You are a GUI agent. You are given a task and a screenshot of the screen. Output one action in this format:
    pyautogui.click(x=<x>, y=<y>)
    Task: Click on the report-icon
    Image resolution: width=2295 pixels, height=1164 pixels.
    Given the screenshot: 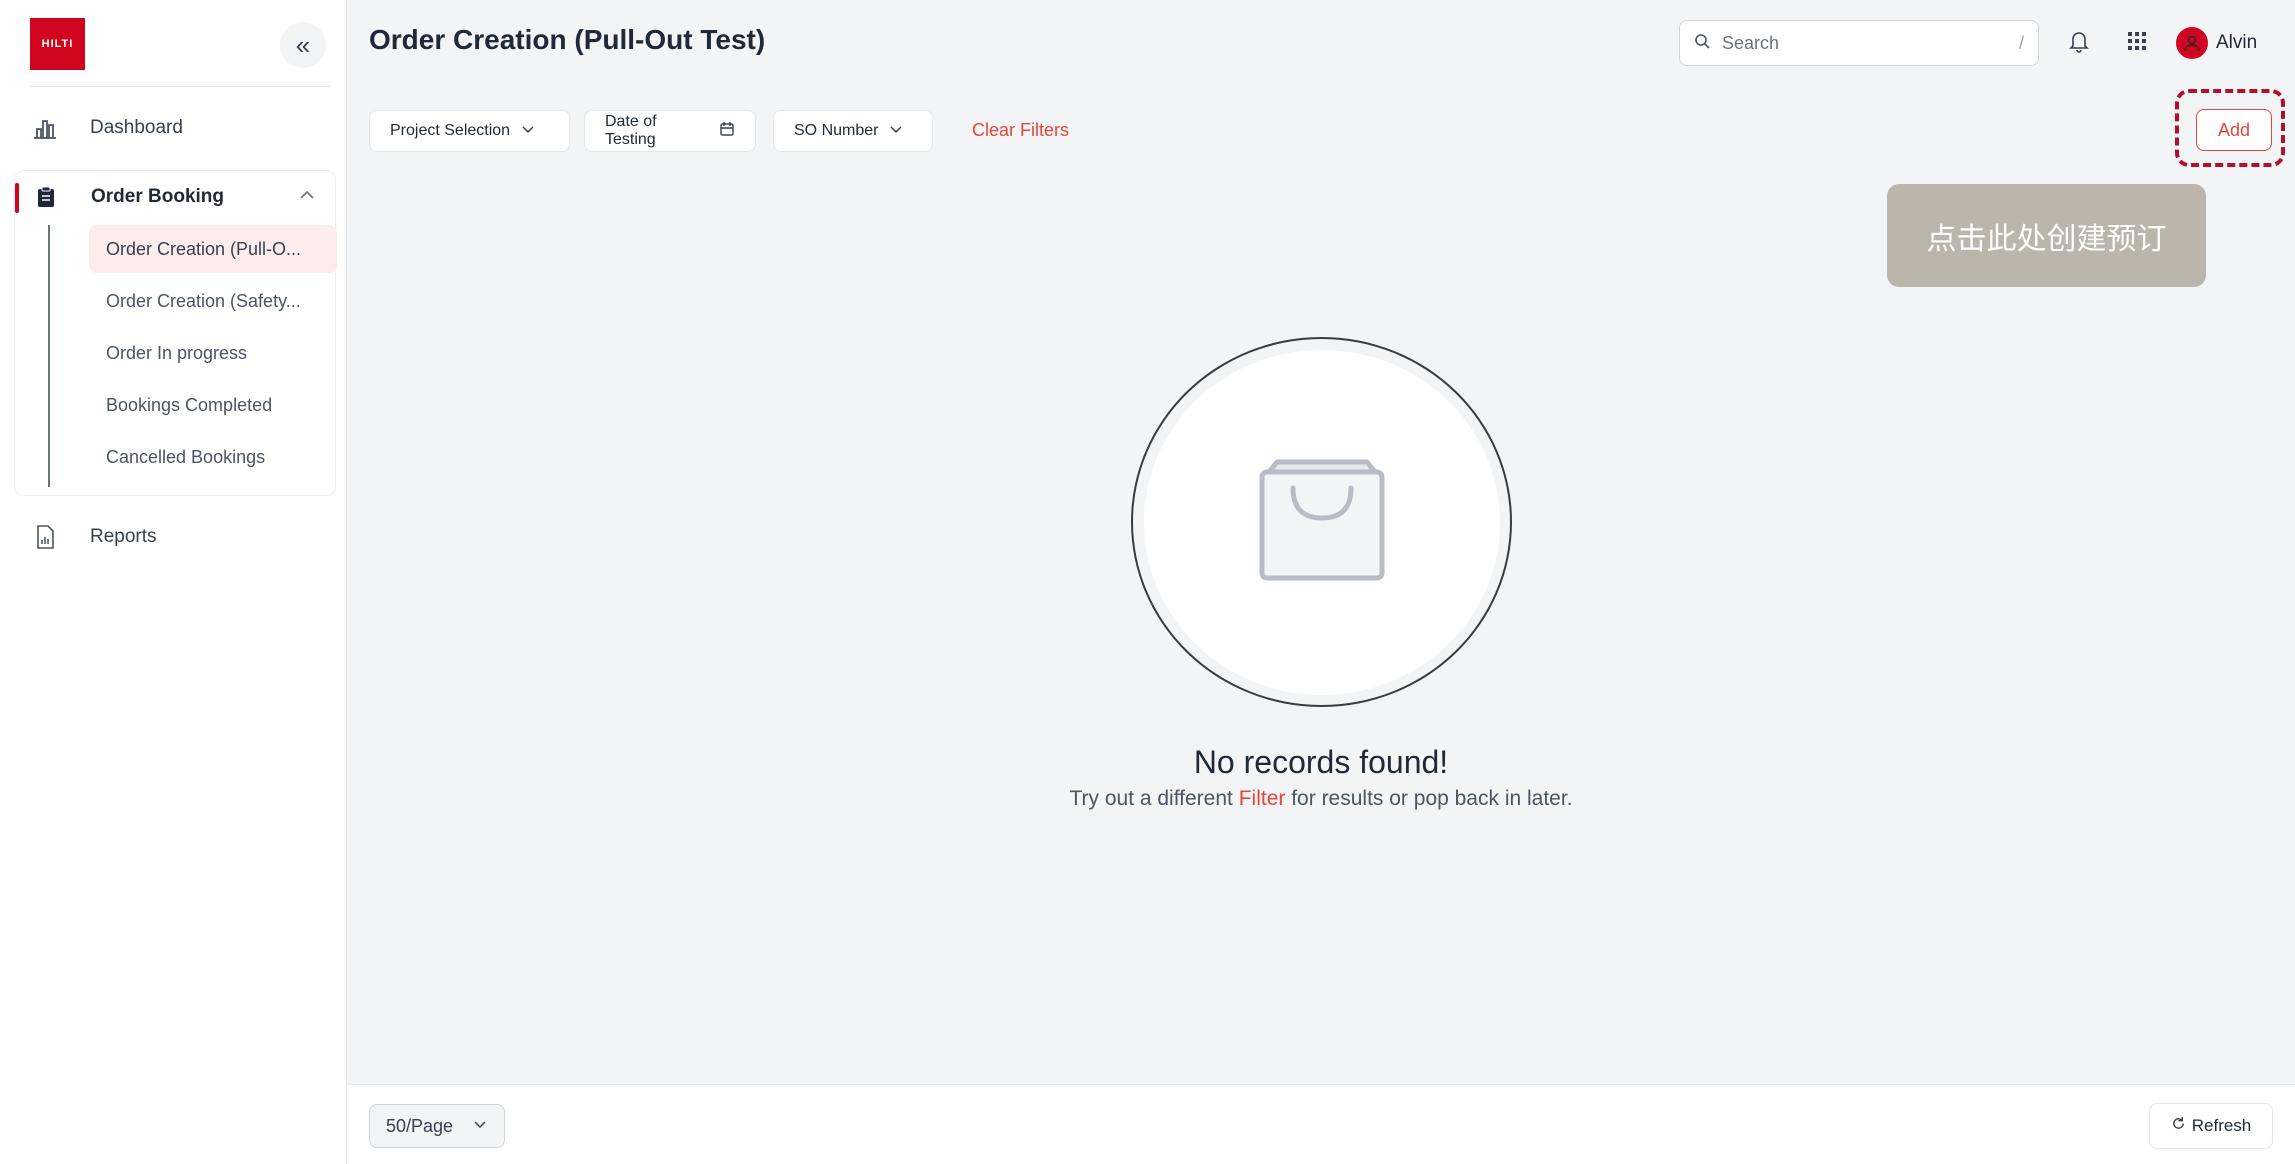 What is the action you would take?
    pyautogui.click(x=45, y=537)
    